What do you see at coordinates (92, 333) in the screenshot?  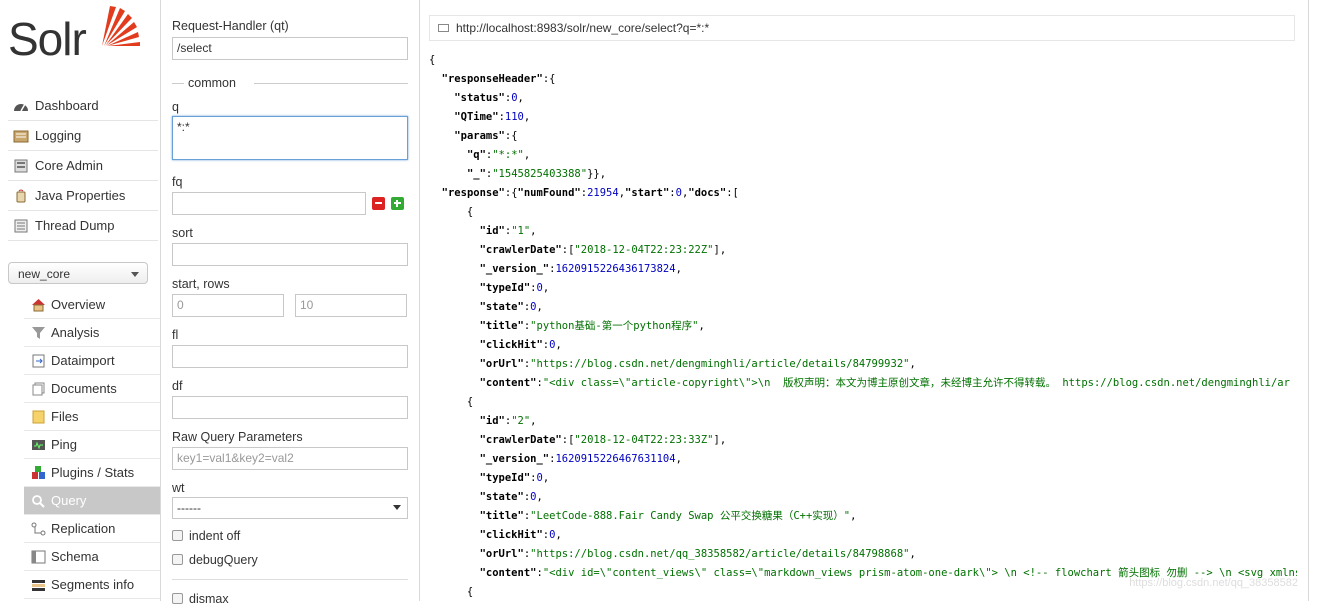 I see `core-menu-item-analysis: Analysis` at bounding box center [92, 333].